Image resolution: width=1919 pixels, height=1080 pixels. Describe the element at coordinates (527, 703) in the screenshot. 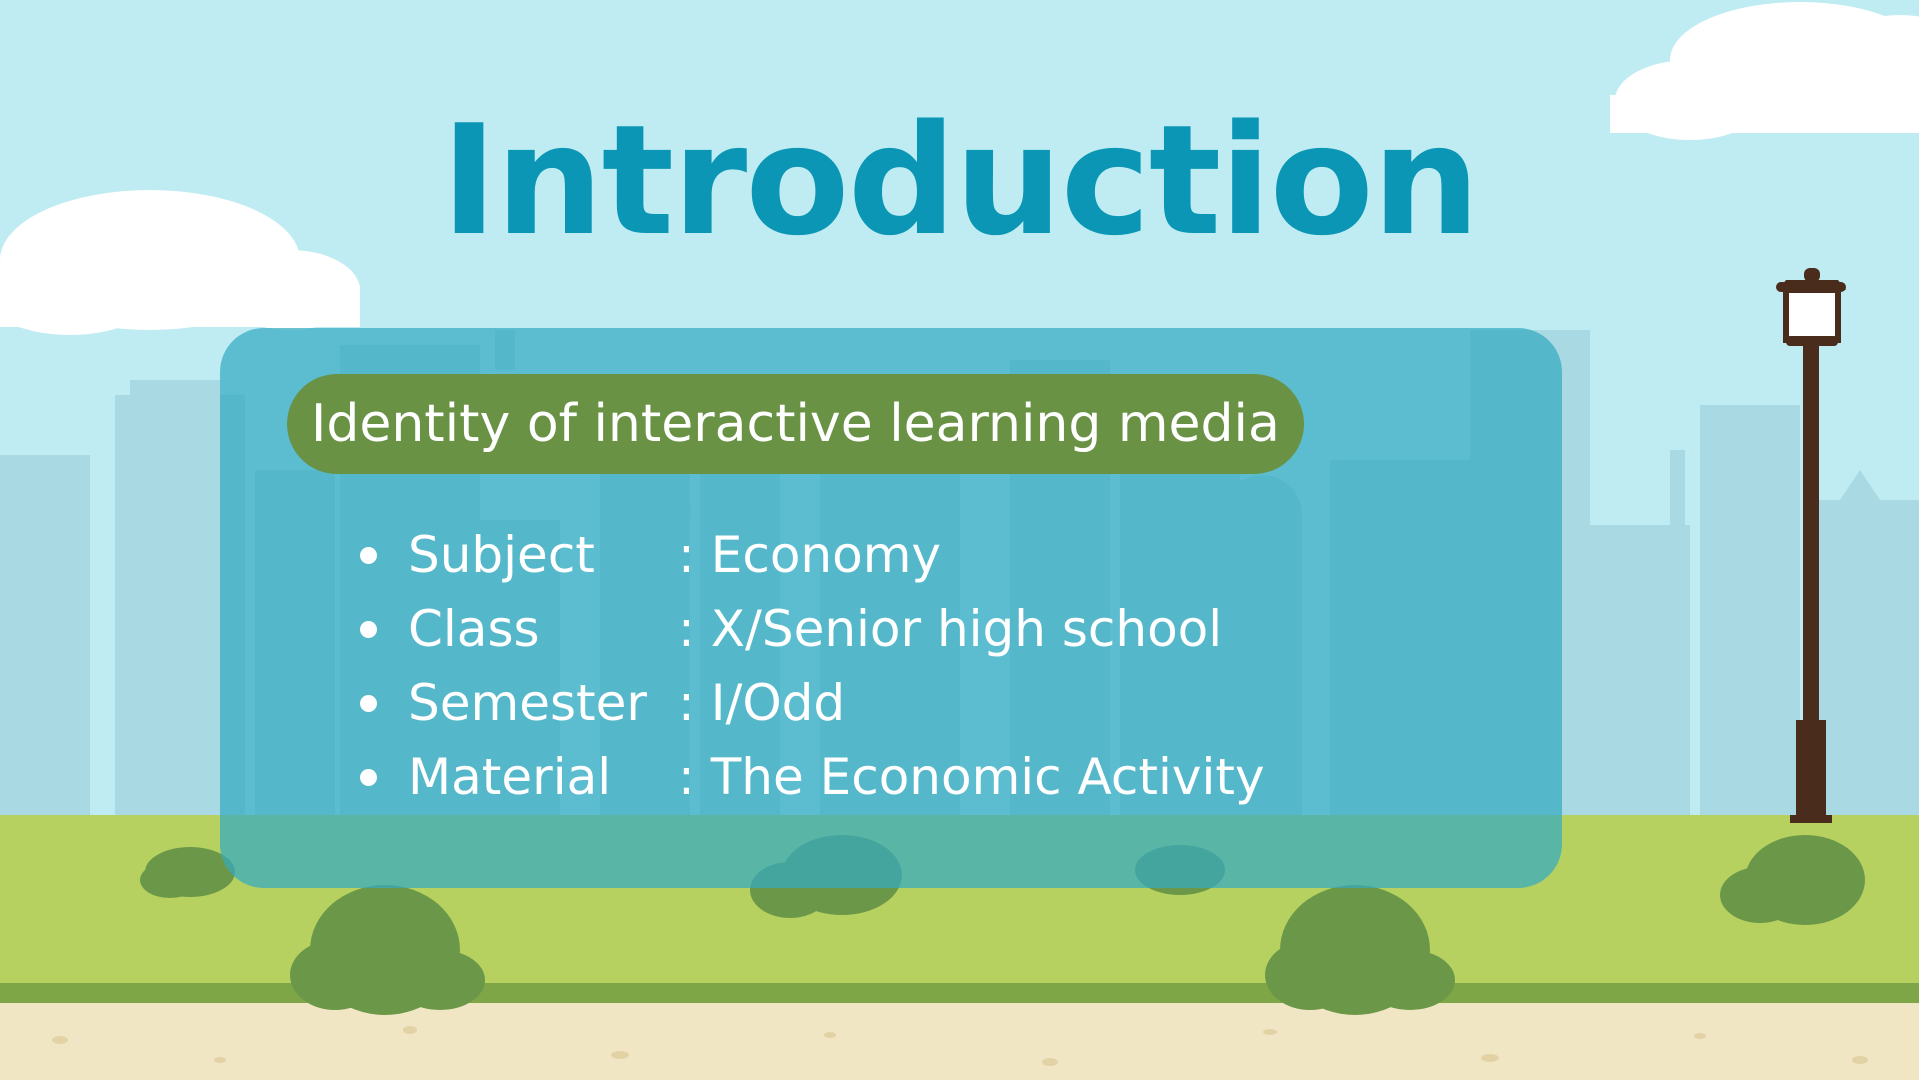

I see `item-label: Semester` at that location.